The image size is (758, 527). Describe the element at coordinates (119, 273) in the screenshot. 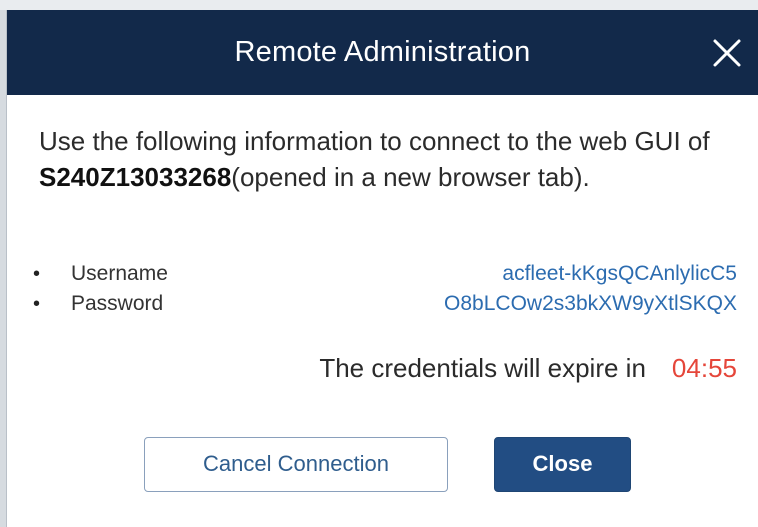

I see `username-label: Username` at that location.